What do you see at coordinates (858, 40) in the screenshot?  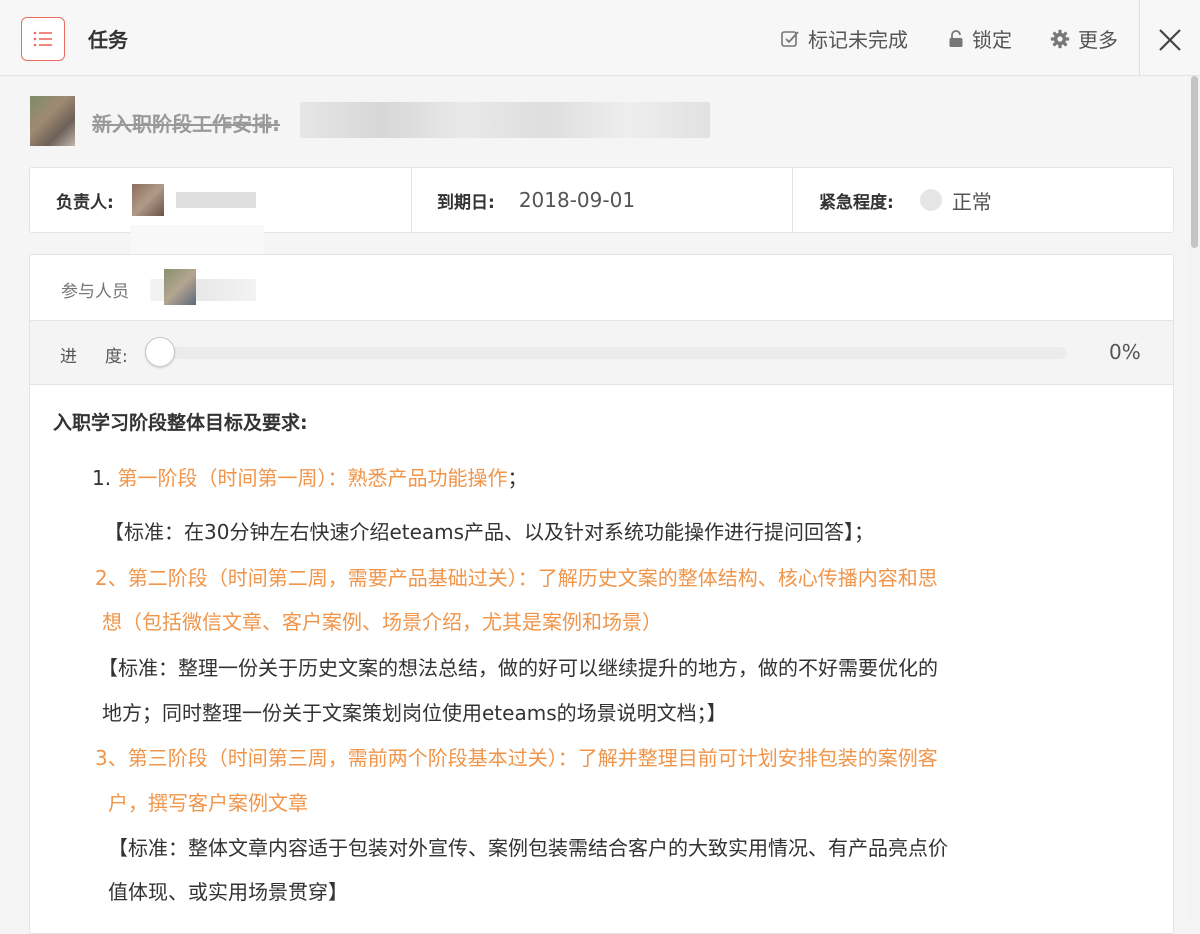 I see `mark-incomplete-label: 标记未完成` at bounding box center [858, 40].